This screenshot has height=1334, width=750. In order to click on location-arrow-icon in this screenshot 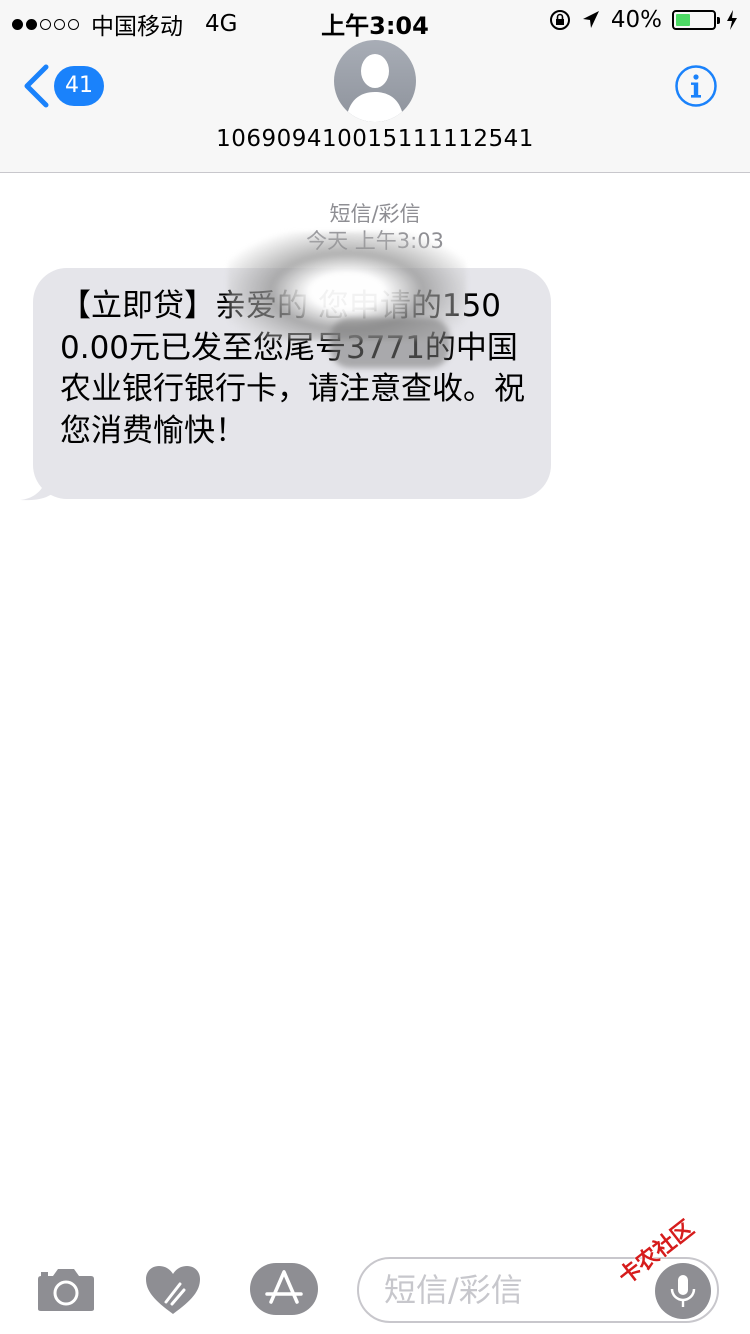, I will do `click(590, 19)`.